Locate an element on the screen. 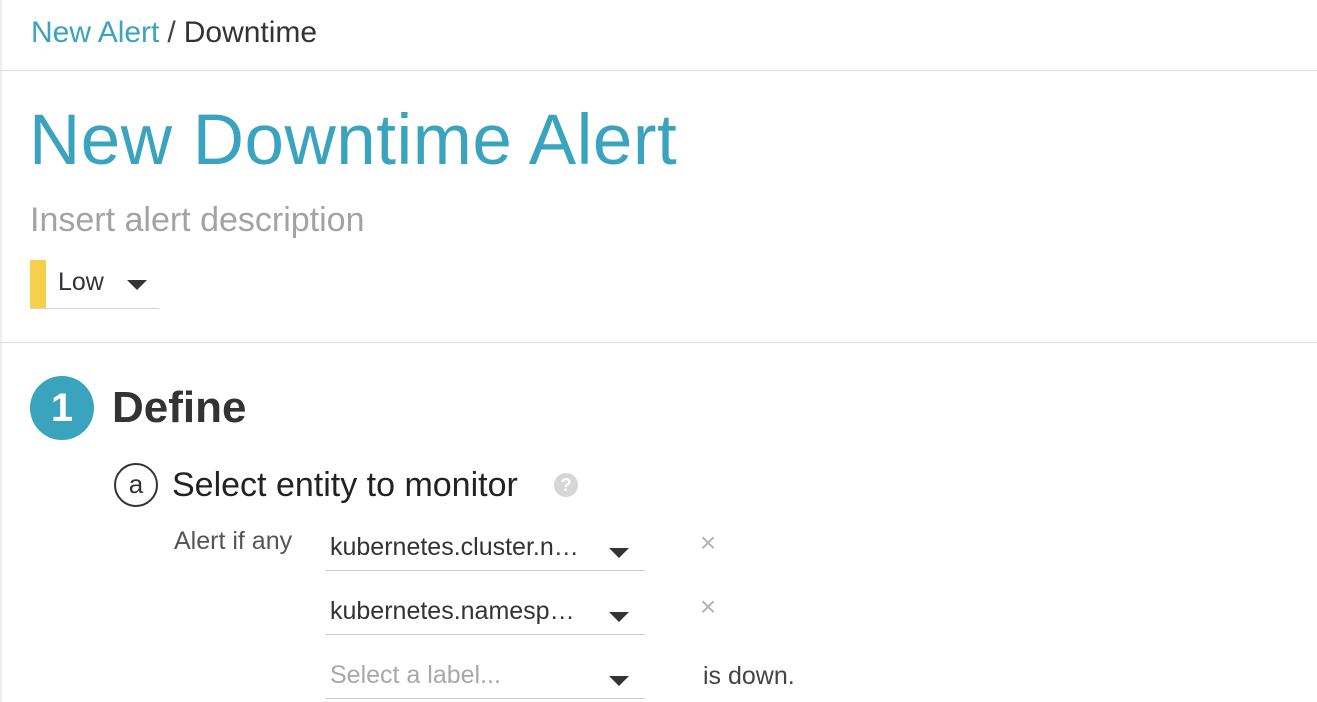 This screenshot has height=702, width=1317. step-title: Define is located at coordinates (179, 407).